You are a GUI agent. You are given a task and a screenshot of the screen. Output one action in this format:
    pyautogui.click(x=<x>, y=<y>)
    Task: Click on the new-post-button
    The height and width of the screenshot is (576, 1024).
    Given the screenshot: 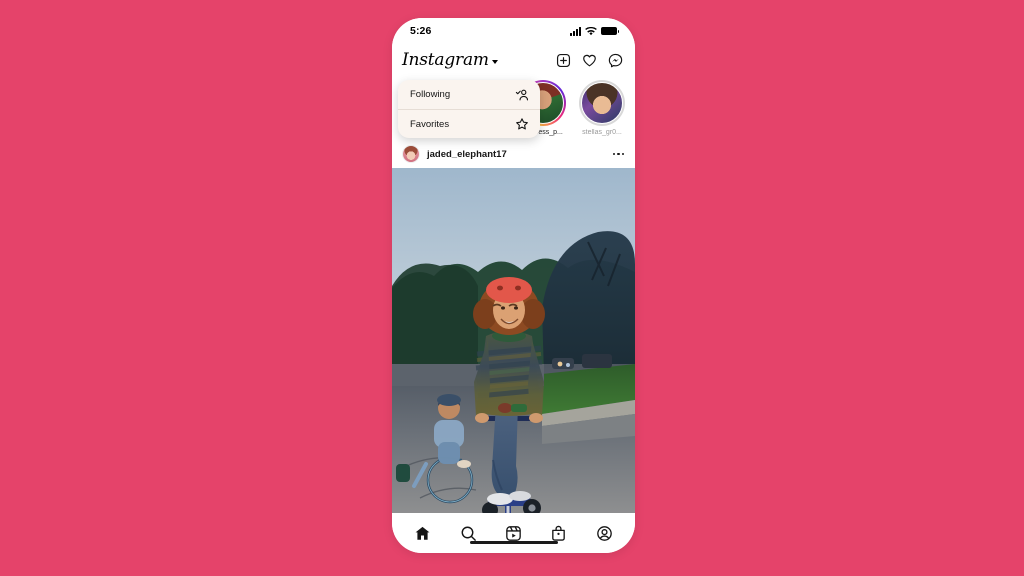 What is the action you would take?
    pyautogui.click(x=563, y=60)
    